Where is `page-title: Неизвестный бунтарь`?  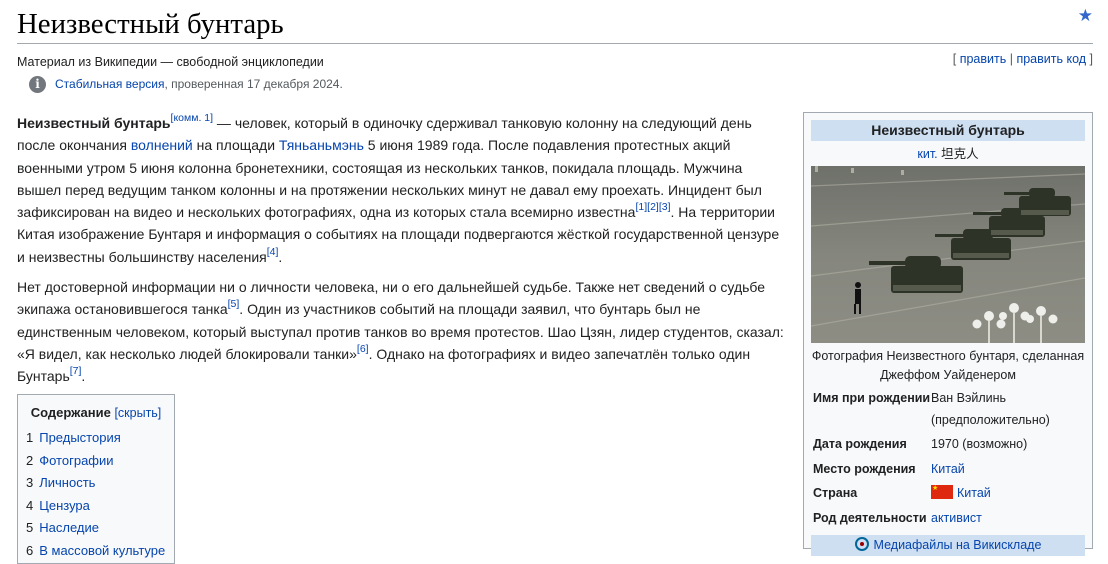
page-title: Неизвестный бунтарь is located at coordinates (150, 24).